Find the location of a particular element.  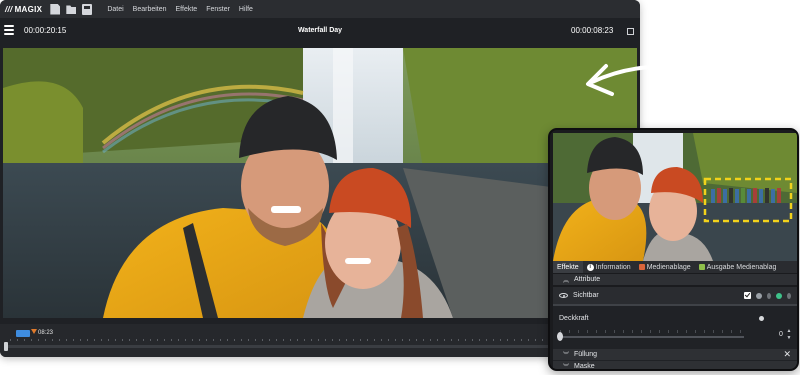

opacity-keyframe-icon is located at coordinates (761, 318).